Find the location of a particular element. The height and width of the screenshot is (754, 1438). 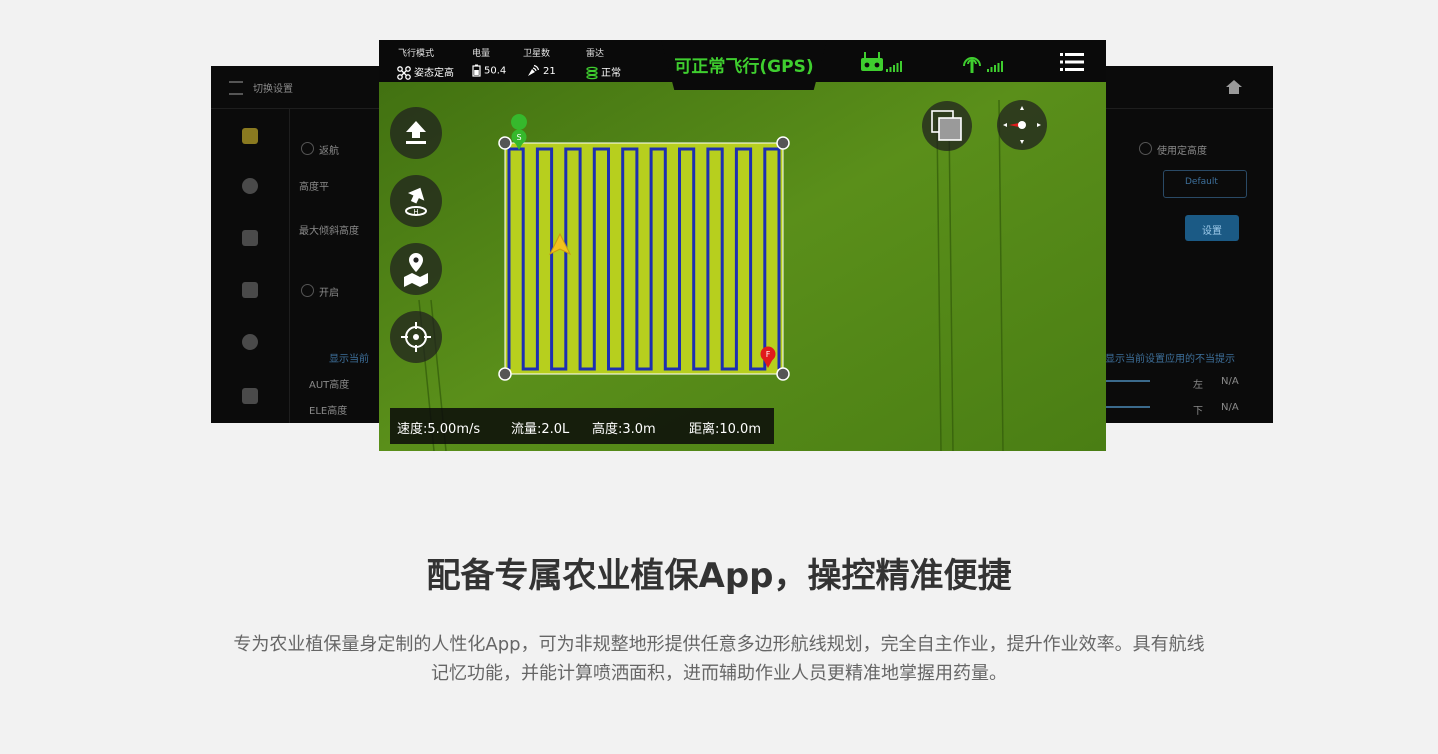

feature-headline: 配备专属农业植保App，操控精准便捷 is located at coordinates (719, 576).